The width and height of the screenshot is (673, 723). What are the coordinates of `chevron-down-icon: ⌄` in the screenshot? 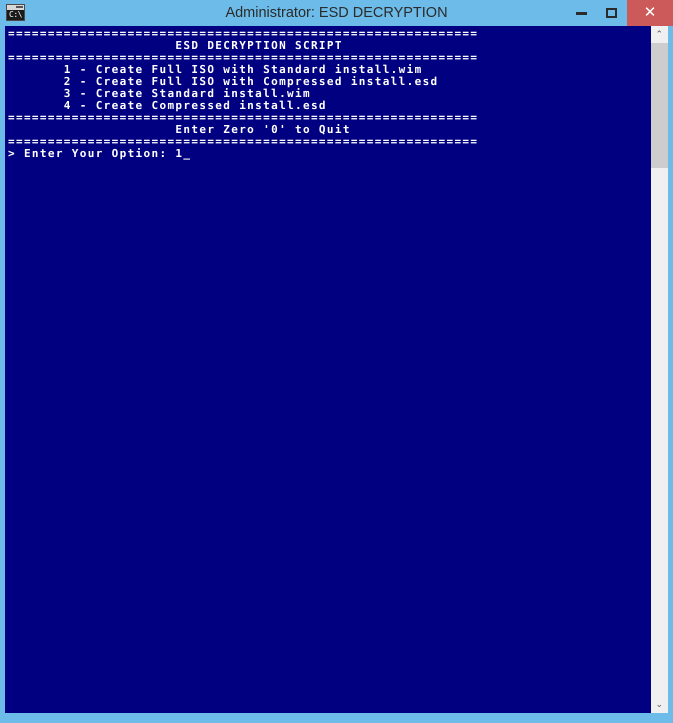 It's located at (659, 703).